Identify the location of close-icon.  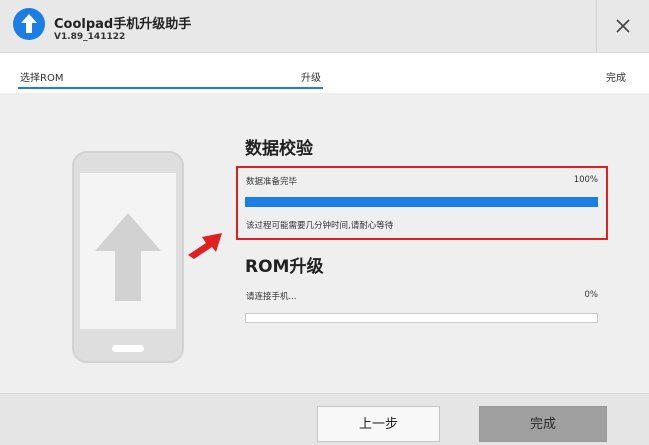
(623, 26).